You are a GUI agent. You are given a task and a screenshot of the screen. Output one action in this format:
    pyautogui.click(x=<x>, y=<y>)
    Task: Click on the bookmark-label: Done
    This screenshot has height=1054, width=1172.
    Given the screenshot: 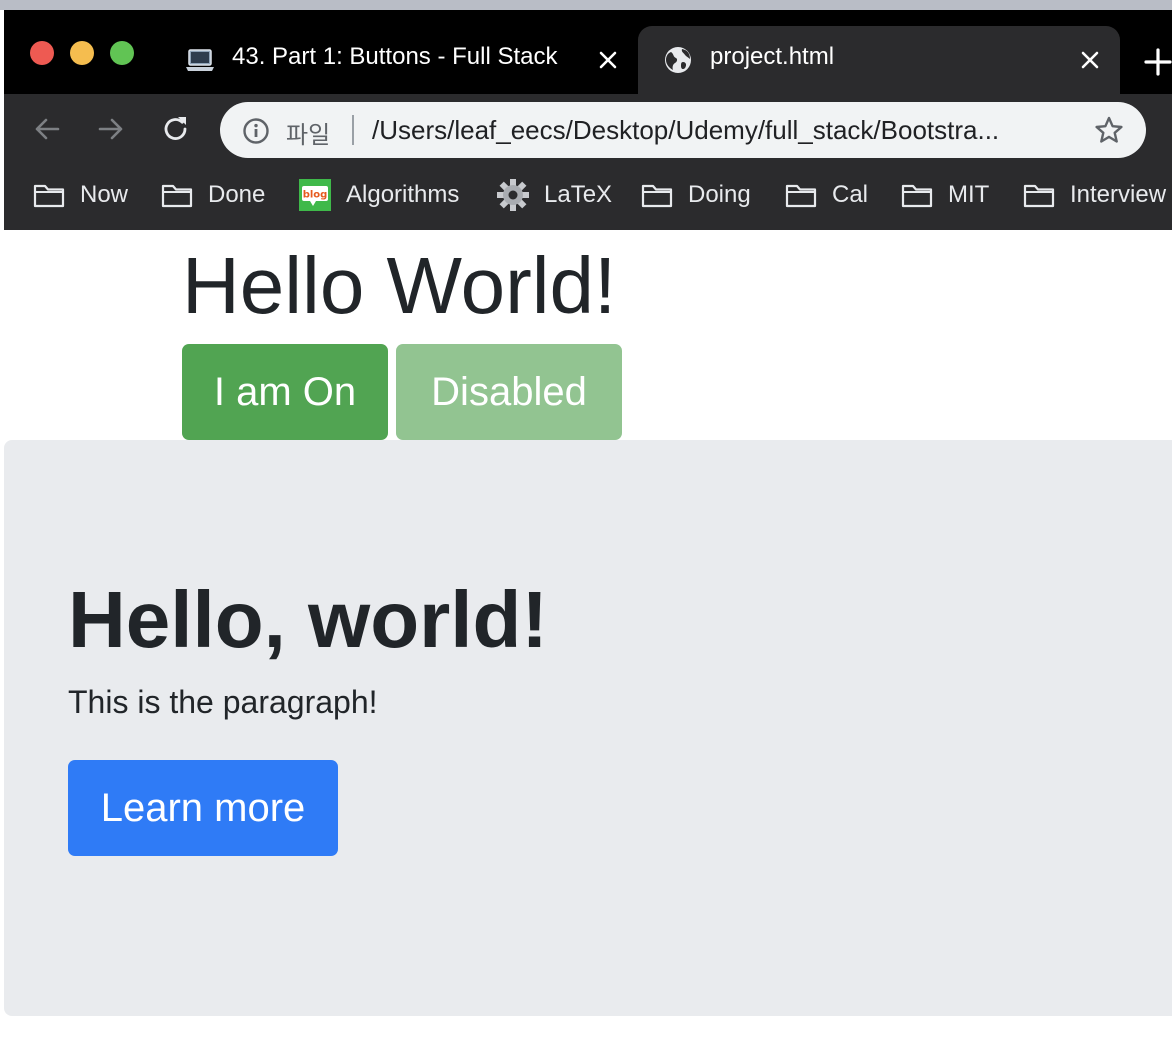 What is the action you would take?
    pyautogui.click(x=237, y=194)
    